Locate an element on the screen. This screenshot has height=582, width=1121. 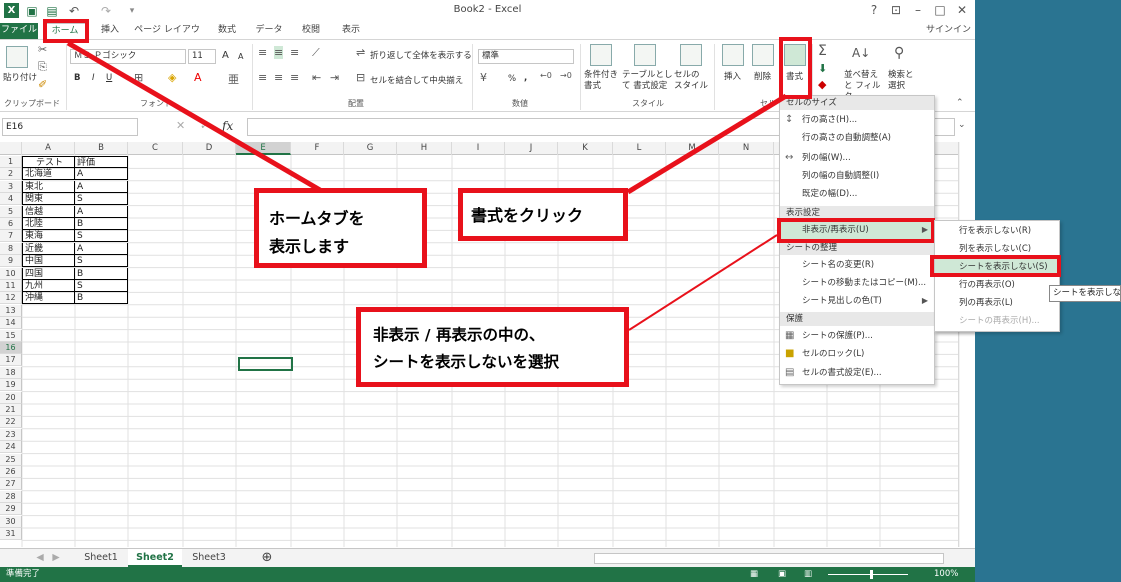
row-header-12: 12 is located at coordinates (11, 298).